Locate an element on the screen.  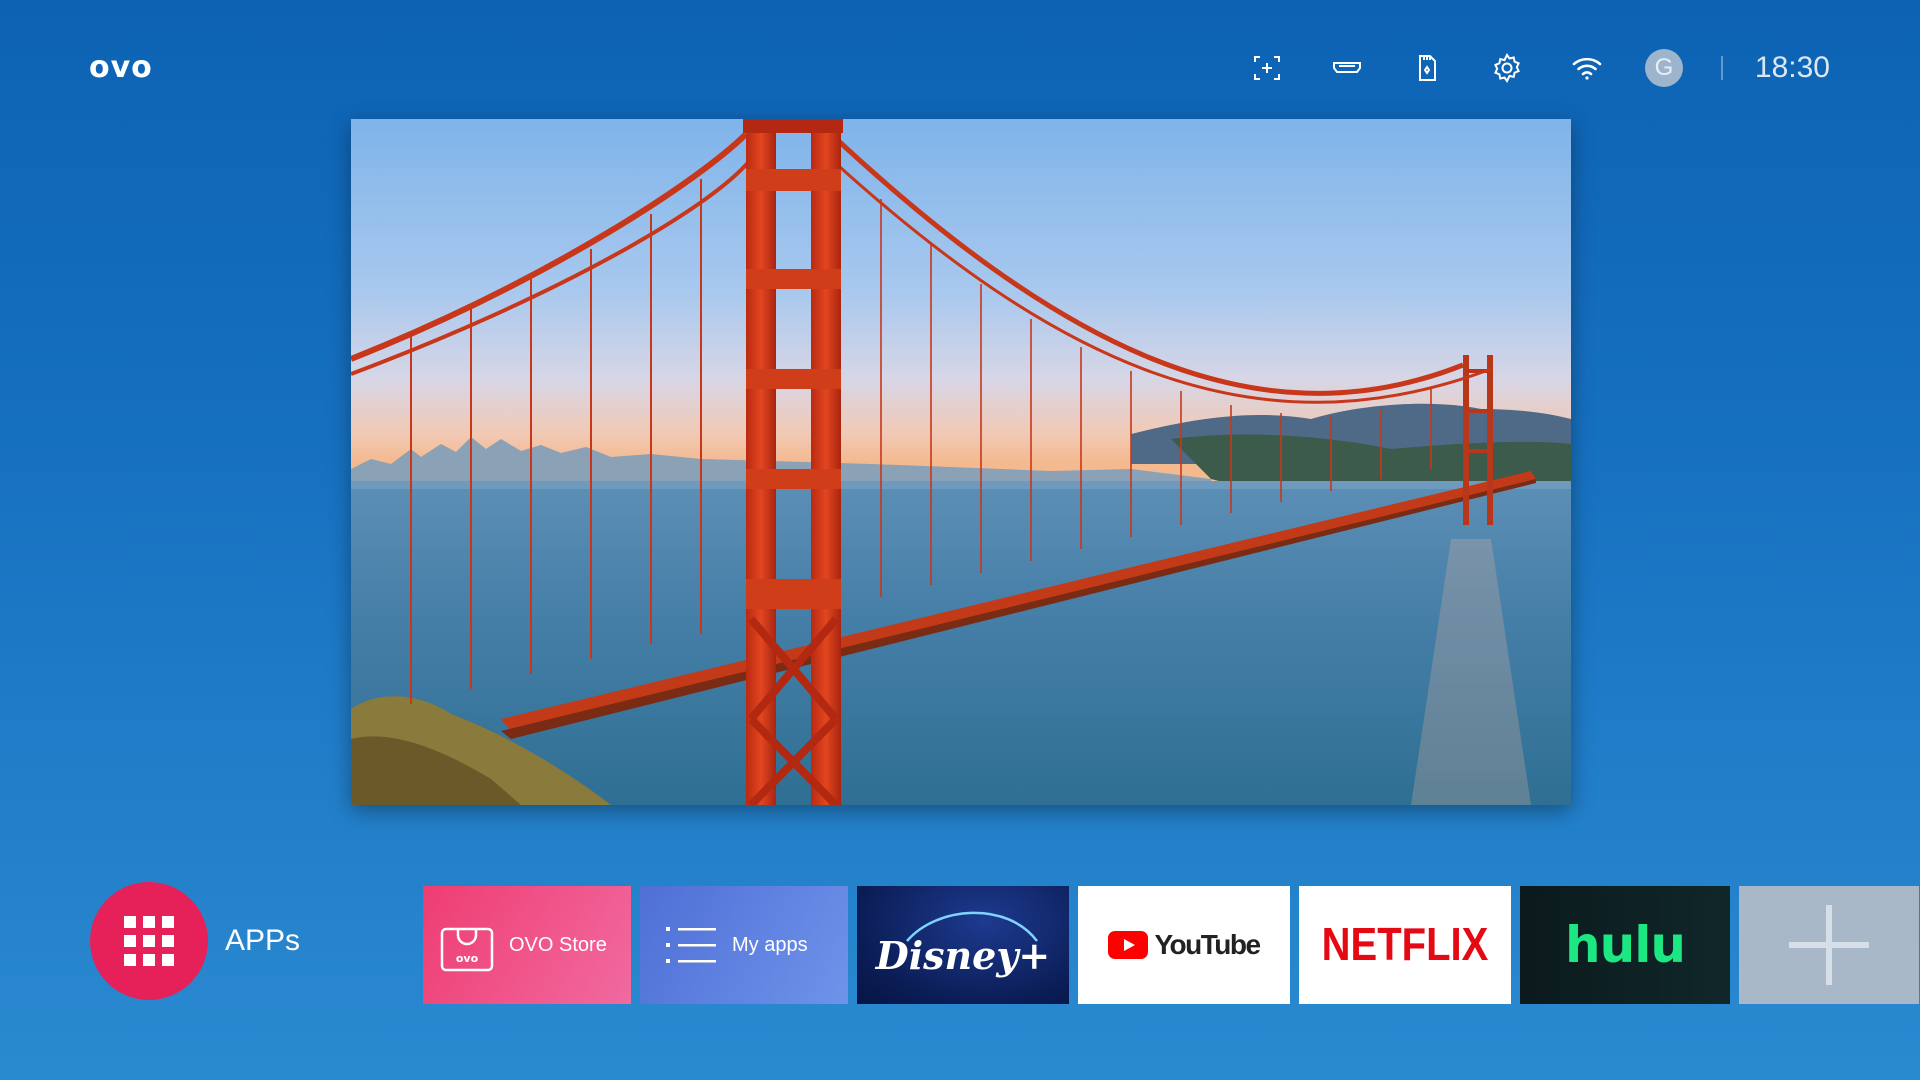
tile-label: My apps is located at coordinates (770, 944).